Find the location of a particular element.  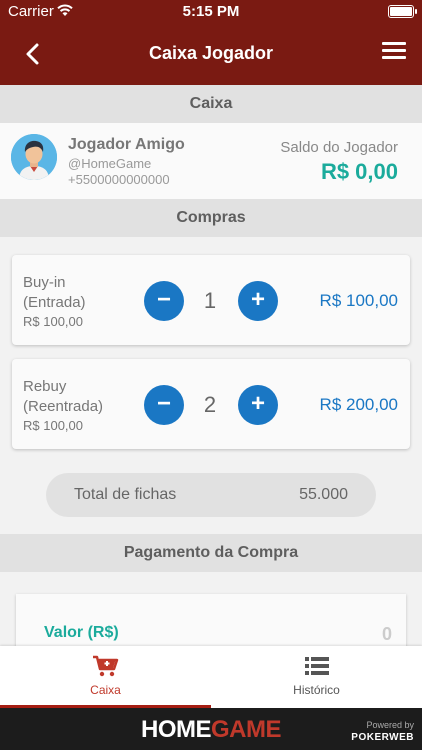

tab-historico: Histórico is located at coordinates (316, 677).